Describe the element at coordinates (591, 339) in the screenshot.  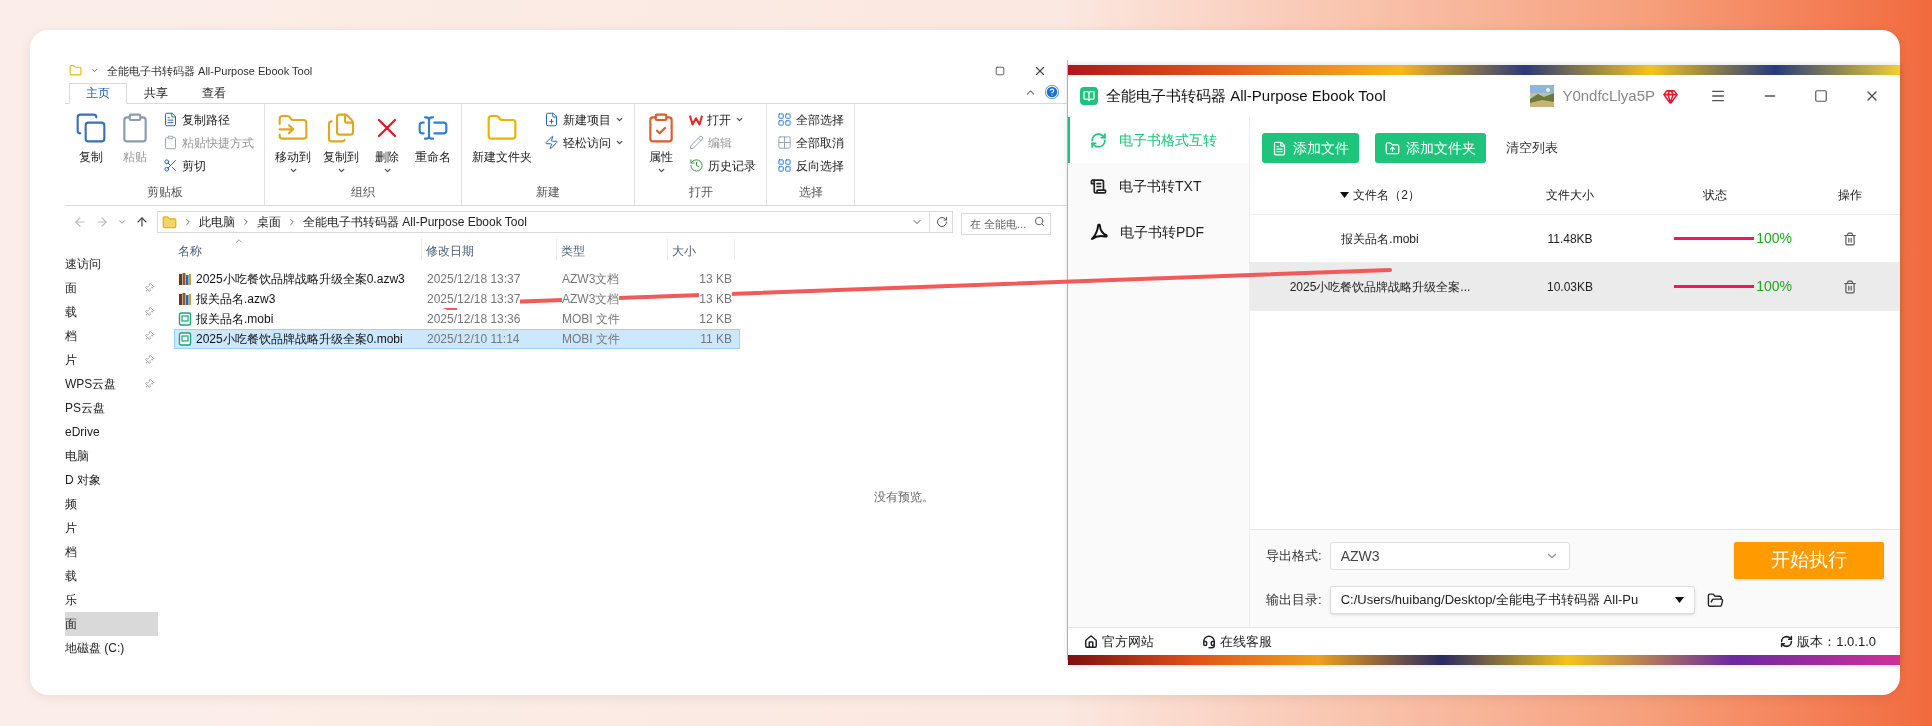
I see `file-type: MOBI 文件` at that location.